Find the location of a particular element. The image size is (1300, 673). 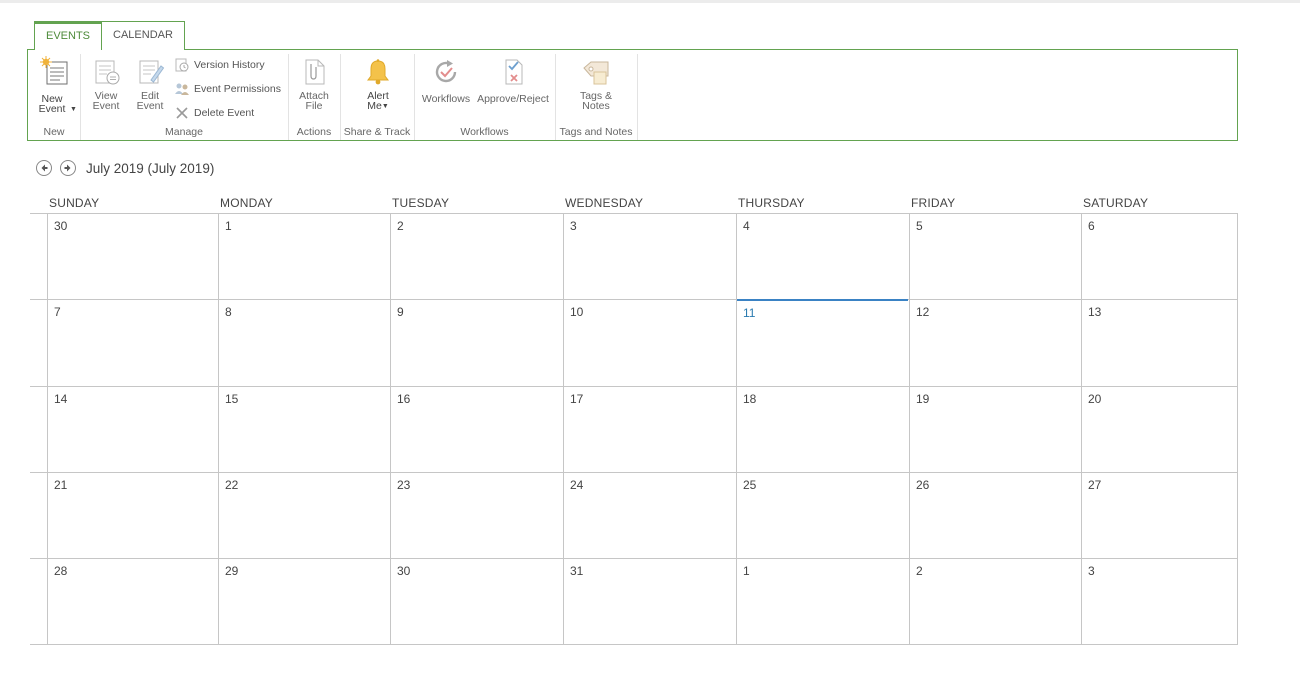

event-permissions-label: Event Permissions is located at coordinates (237, 89).